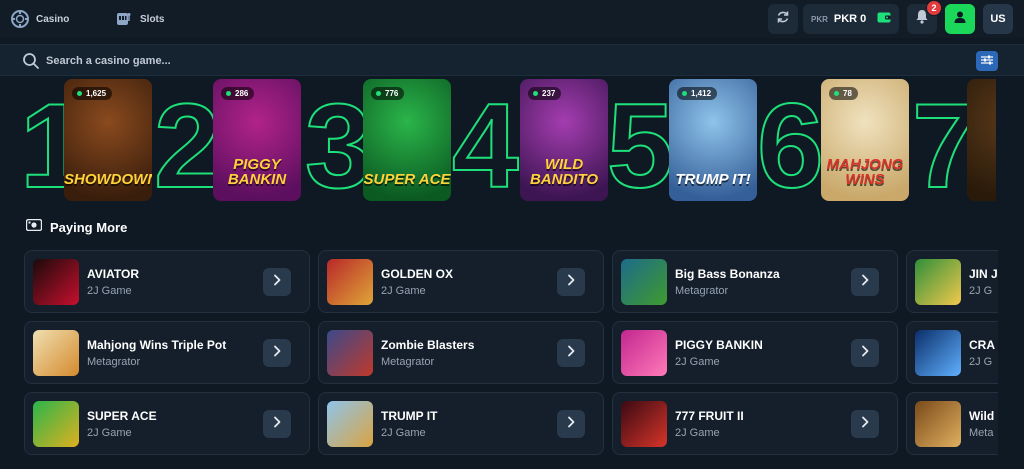  Describe the element at coordinates (934, 8) in the screenshot. I see `notification-count-badge: 2` at that location.